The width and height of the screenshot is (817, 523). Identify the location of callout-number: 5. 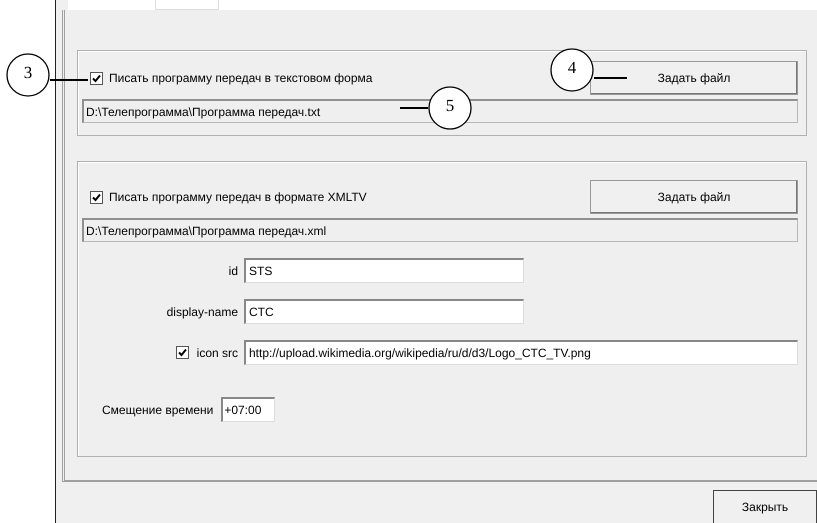
(450, 106).